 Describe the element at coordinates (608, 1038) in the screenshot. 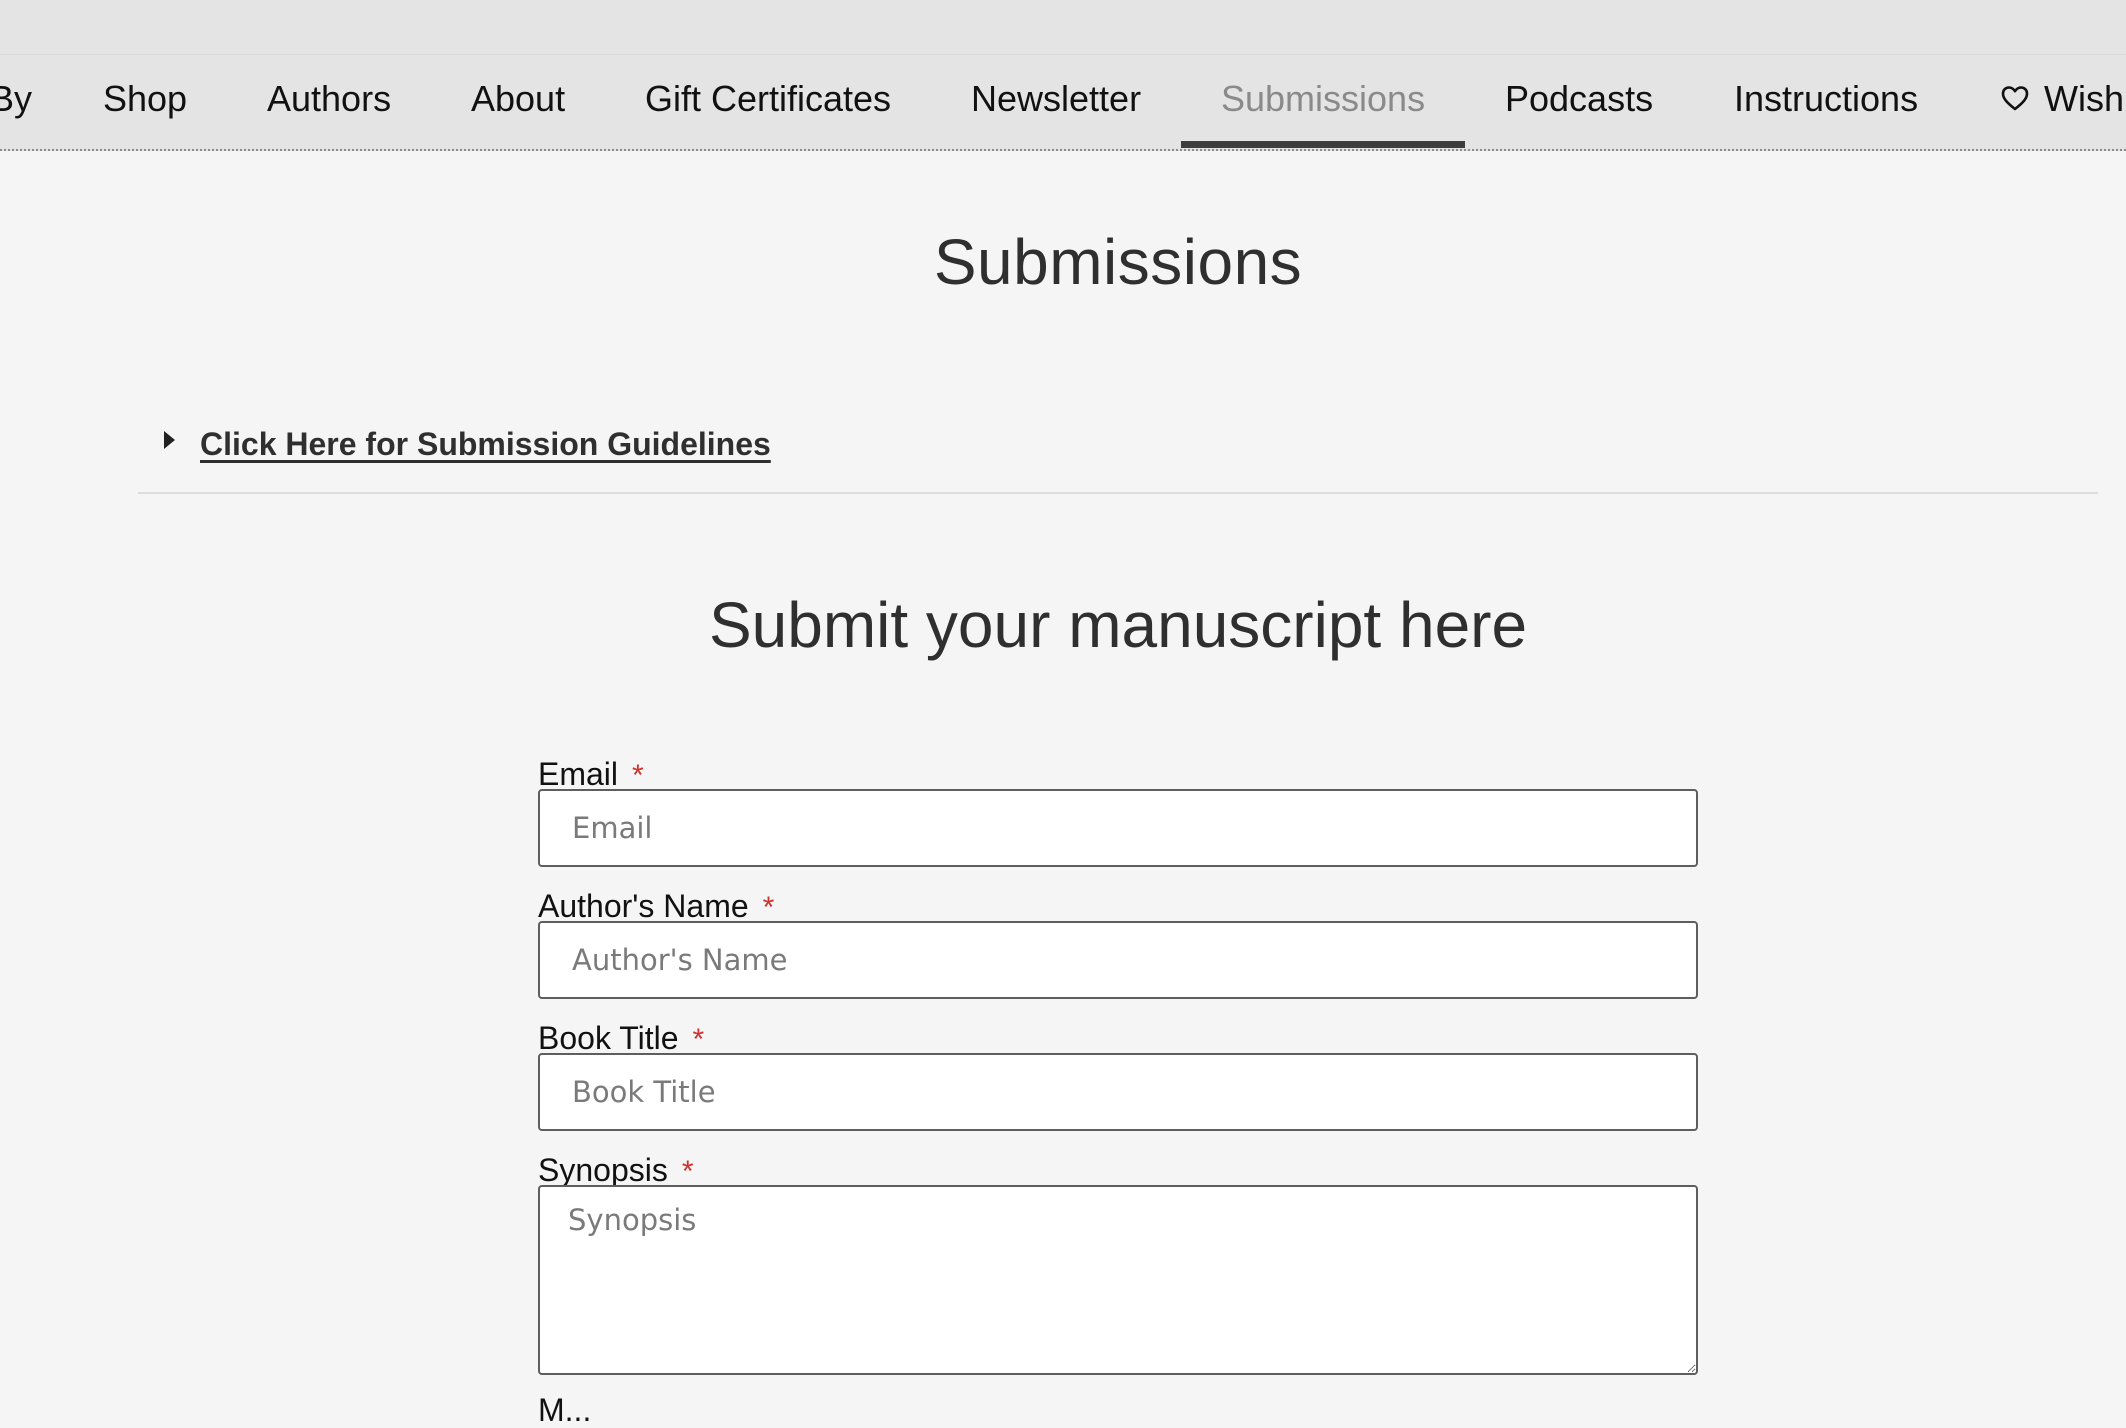

I see `book-title-label-text: Book Title` at that location.